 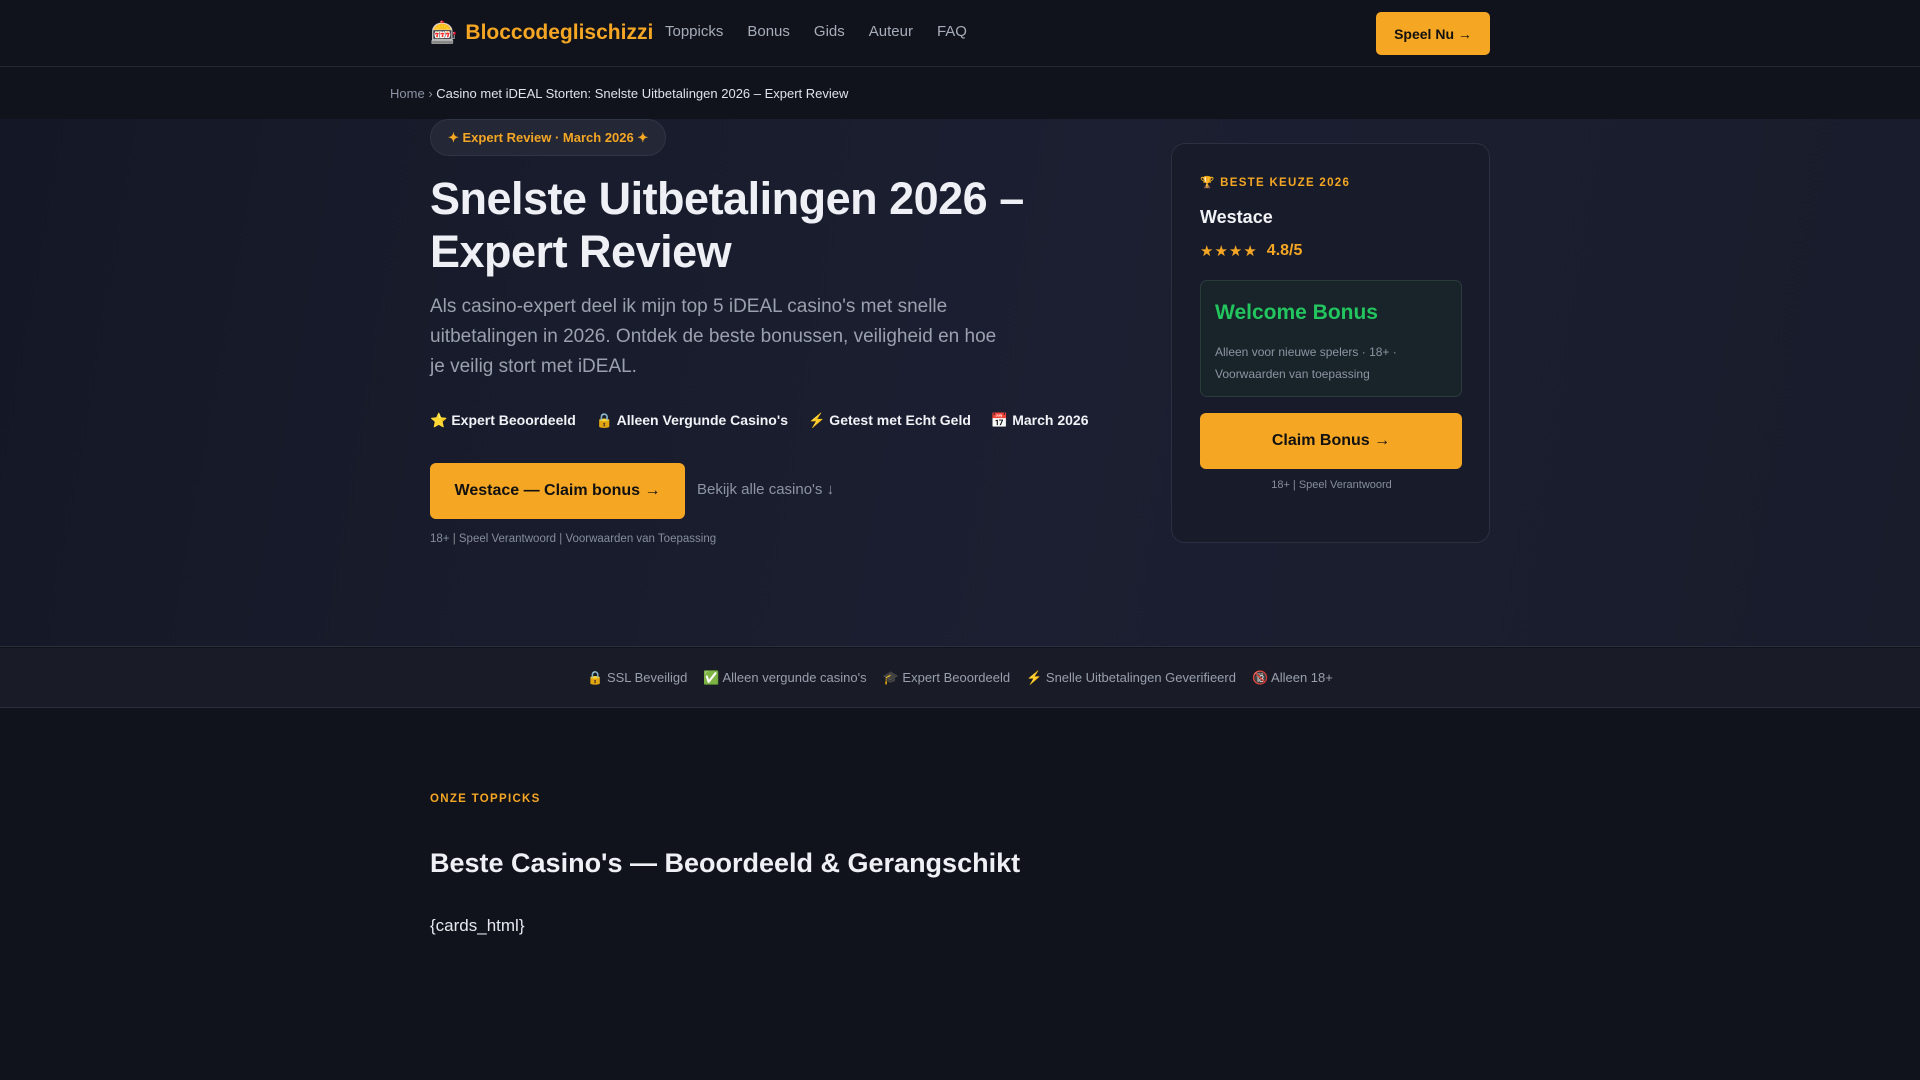 I want to click on trust-bar-ssl: 🔒 SSL Beveiligd, so click(x=637, y=677).